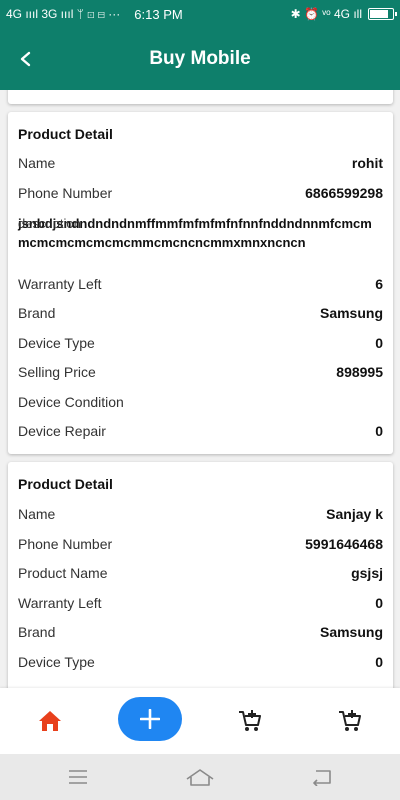 The width and height of the screenshot is (400, 800). I want to click on back-arrow-icon, so click(25, 59).